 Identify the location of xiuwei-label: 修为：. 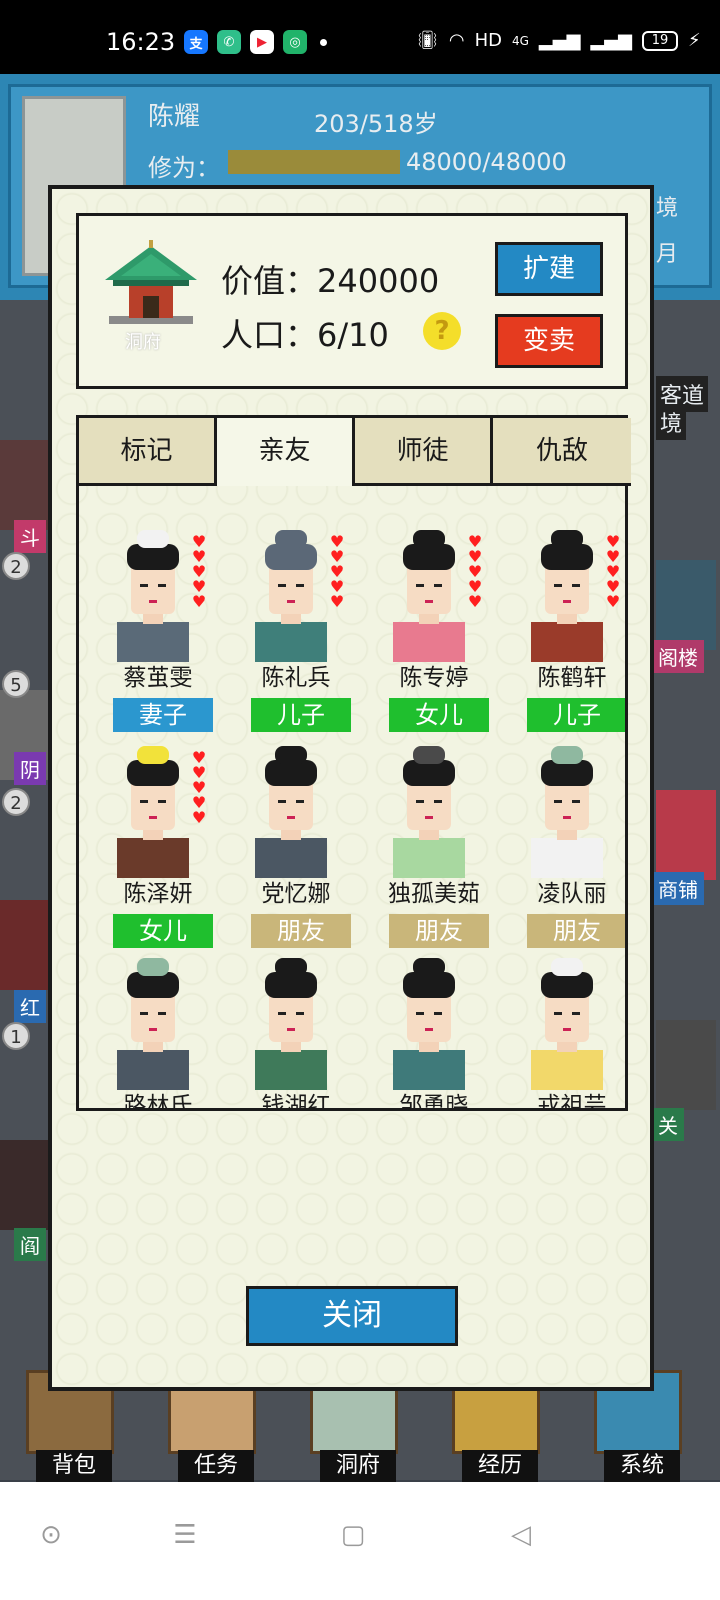
(184, 168).